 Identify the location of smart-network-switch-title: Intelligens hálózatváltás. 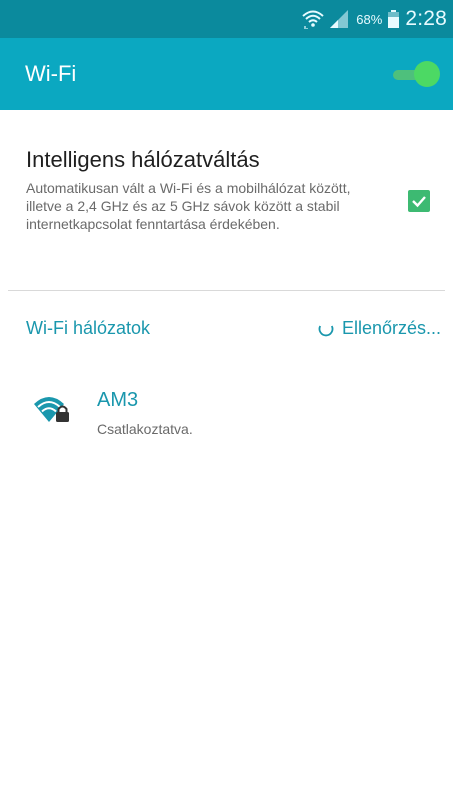
(143, 159).